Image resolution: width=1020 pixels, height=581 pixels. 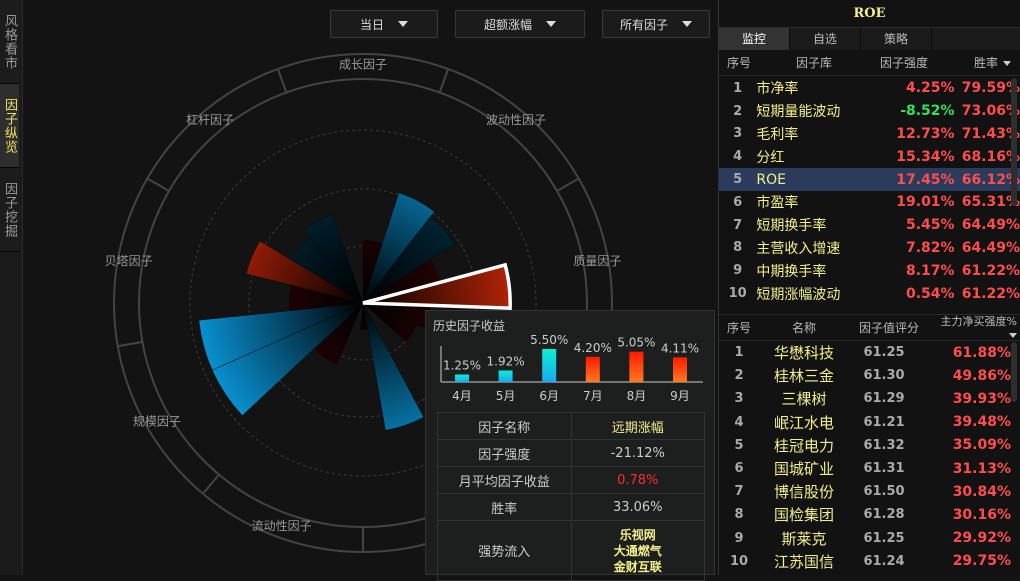 What do you see at coordinates (777, 89) in the screenshot?
I see `factor-name: 市净率` at bounding box center [777, 89].